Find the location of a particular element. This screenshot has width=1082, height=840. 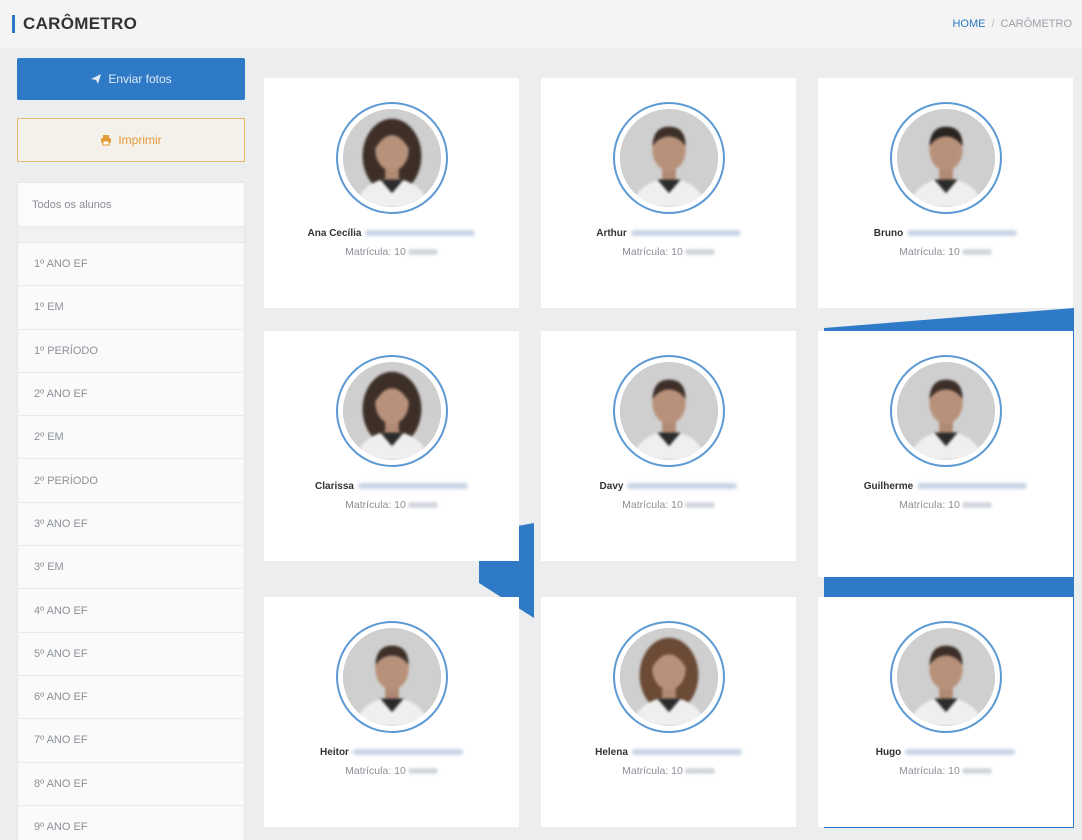

student-name: Heitor is located at coordinates (391, 752).